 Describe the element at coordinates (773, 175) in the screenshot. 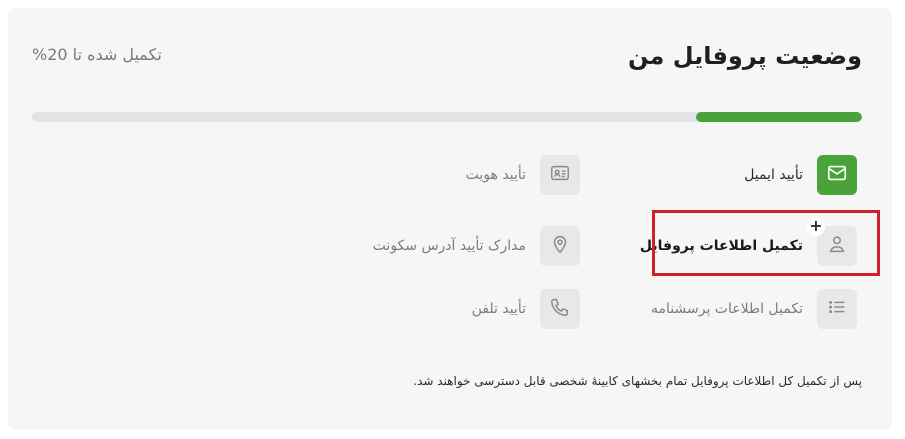

I see `step-label: تأیید ایمیل` at that location.